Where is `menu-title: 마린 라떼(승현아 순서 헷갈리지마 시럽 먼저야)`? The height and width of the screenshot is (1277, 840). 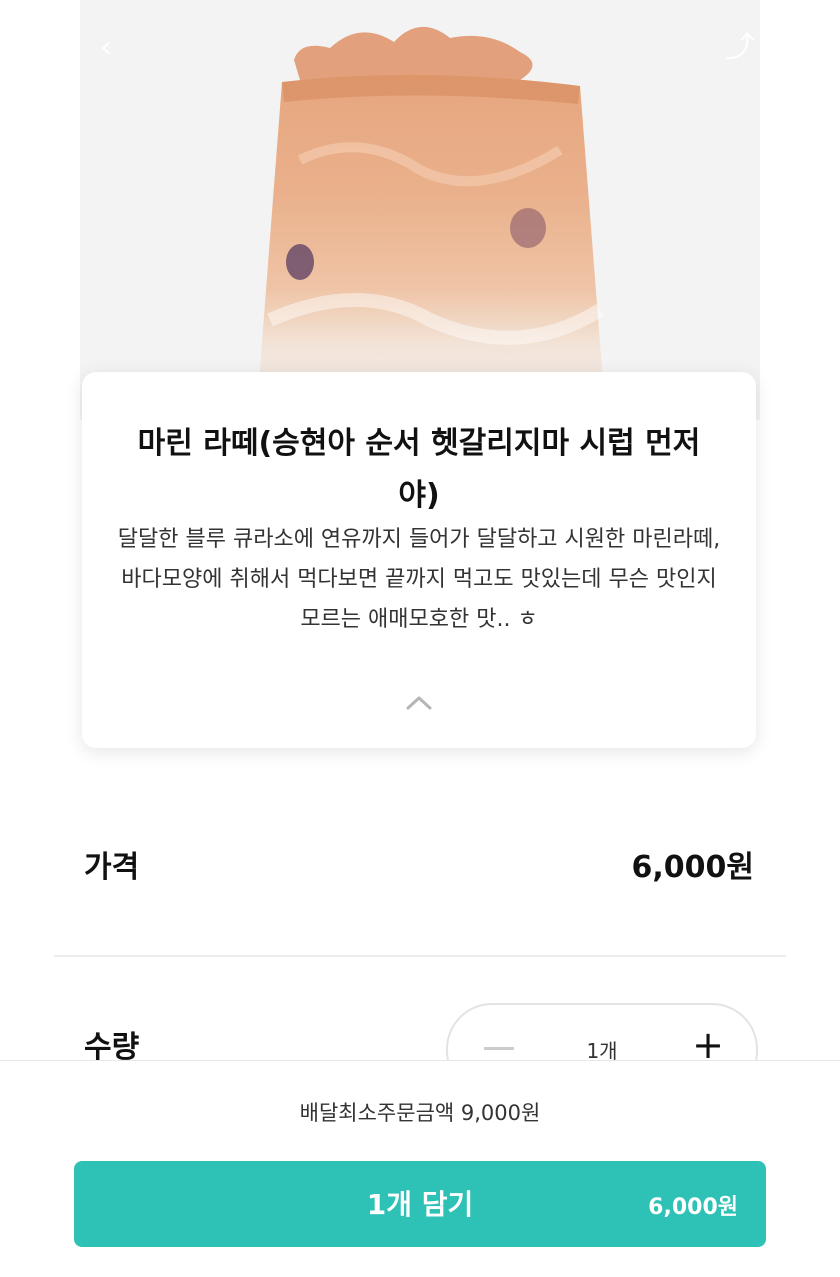
menu-title: 마린 라떼(승현아 순서 헷갈리지마 시럽 먼저야) is located at coordinates (419, 469).